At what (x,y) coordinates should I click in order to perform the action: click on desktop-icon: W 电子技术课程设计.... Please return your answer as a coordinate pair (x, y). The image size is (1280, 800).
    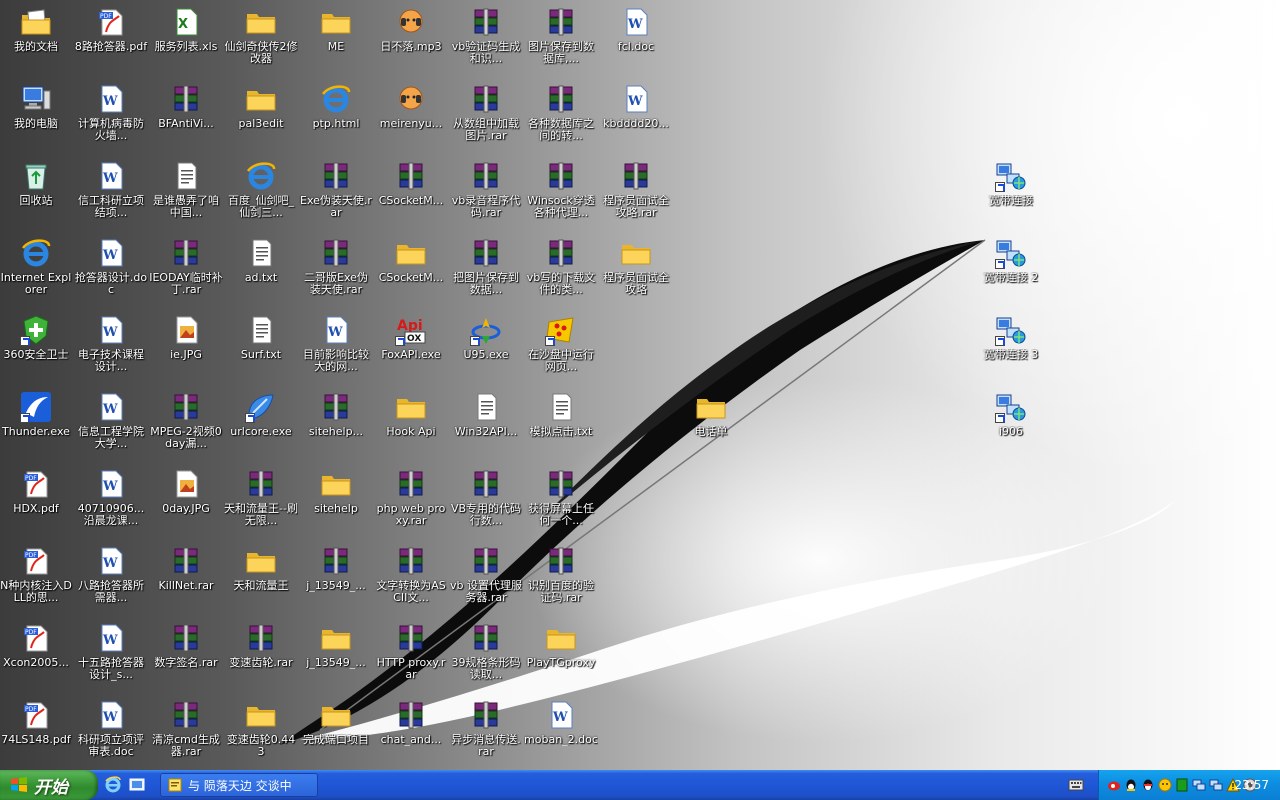
    Looking at the image, I should click on (111, 350).